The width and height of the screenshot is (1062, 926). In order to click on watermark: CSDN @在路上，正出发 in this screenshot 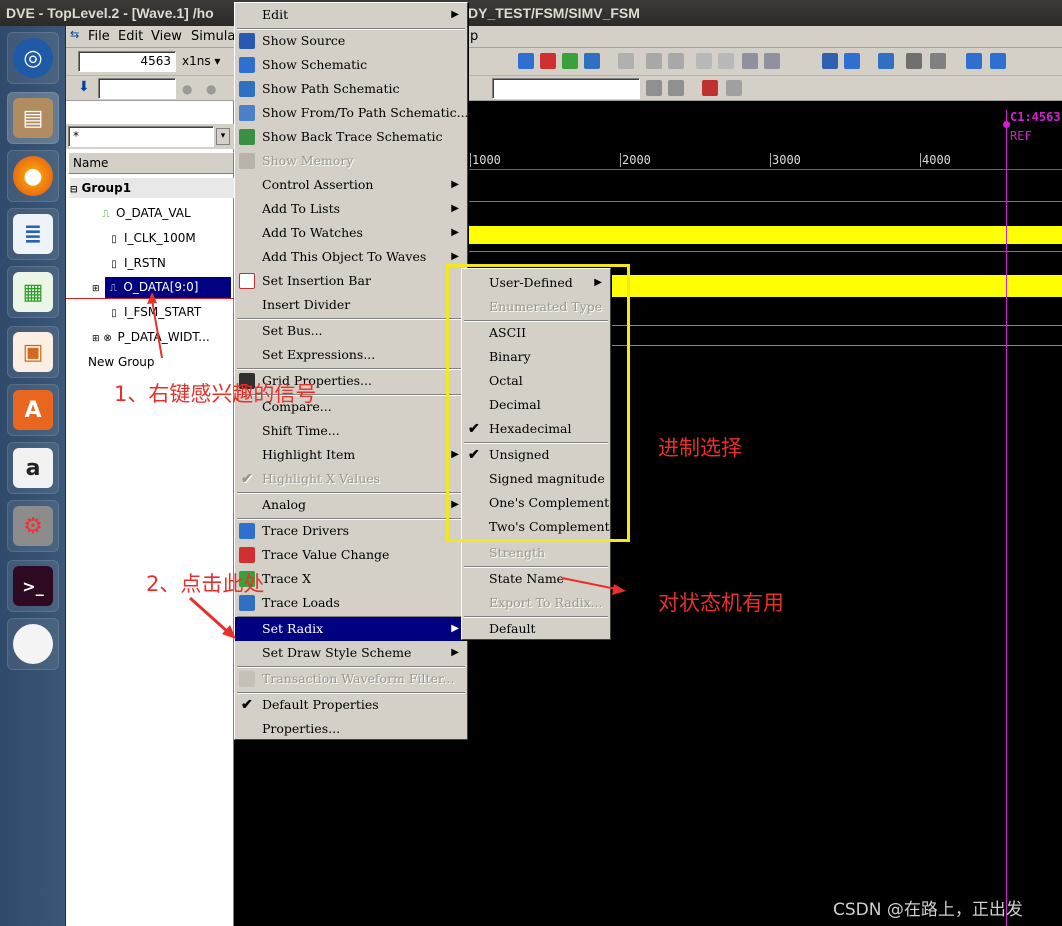, I will do `click(928, 910)`.